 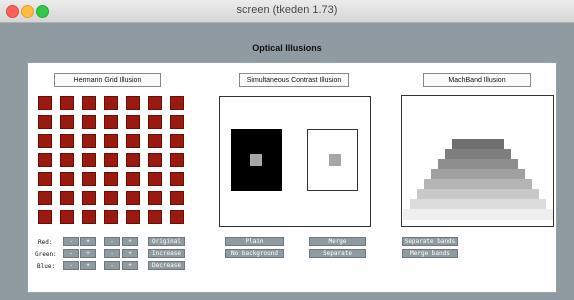 I want to click on red-increase-alt-button: +, so click(x=130, y=241).